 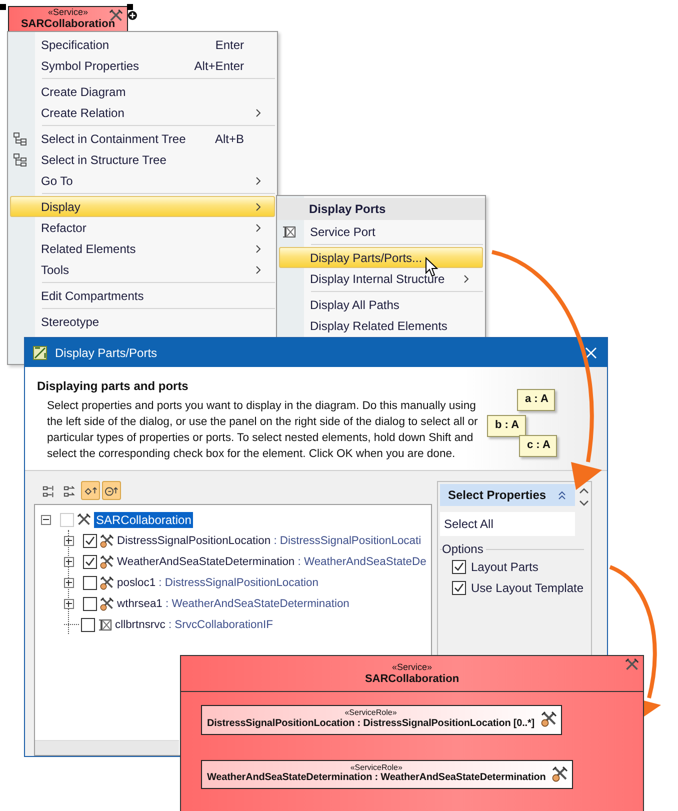 I want to click on dialog-heading: Displaying parts and ports, so click(x=113, y=386).